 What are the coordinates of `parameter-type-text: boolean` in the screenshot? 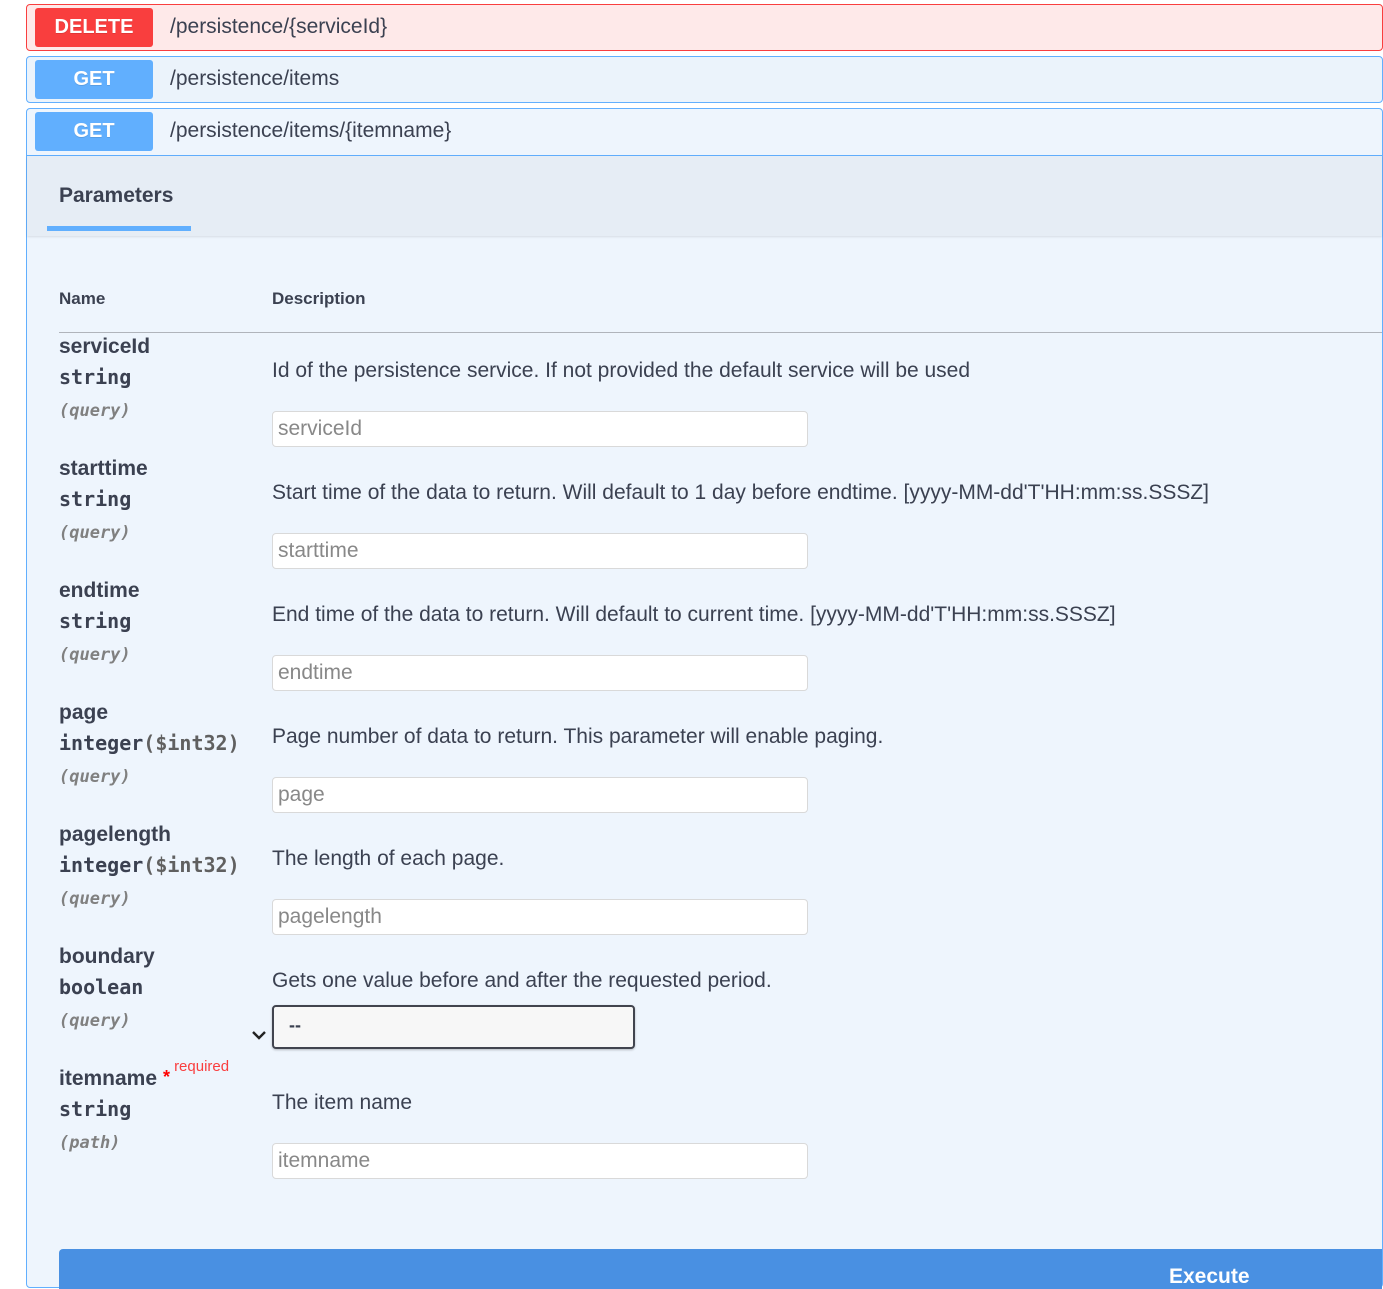 It's located at (101, 987).